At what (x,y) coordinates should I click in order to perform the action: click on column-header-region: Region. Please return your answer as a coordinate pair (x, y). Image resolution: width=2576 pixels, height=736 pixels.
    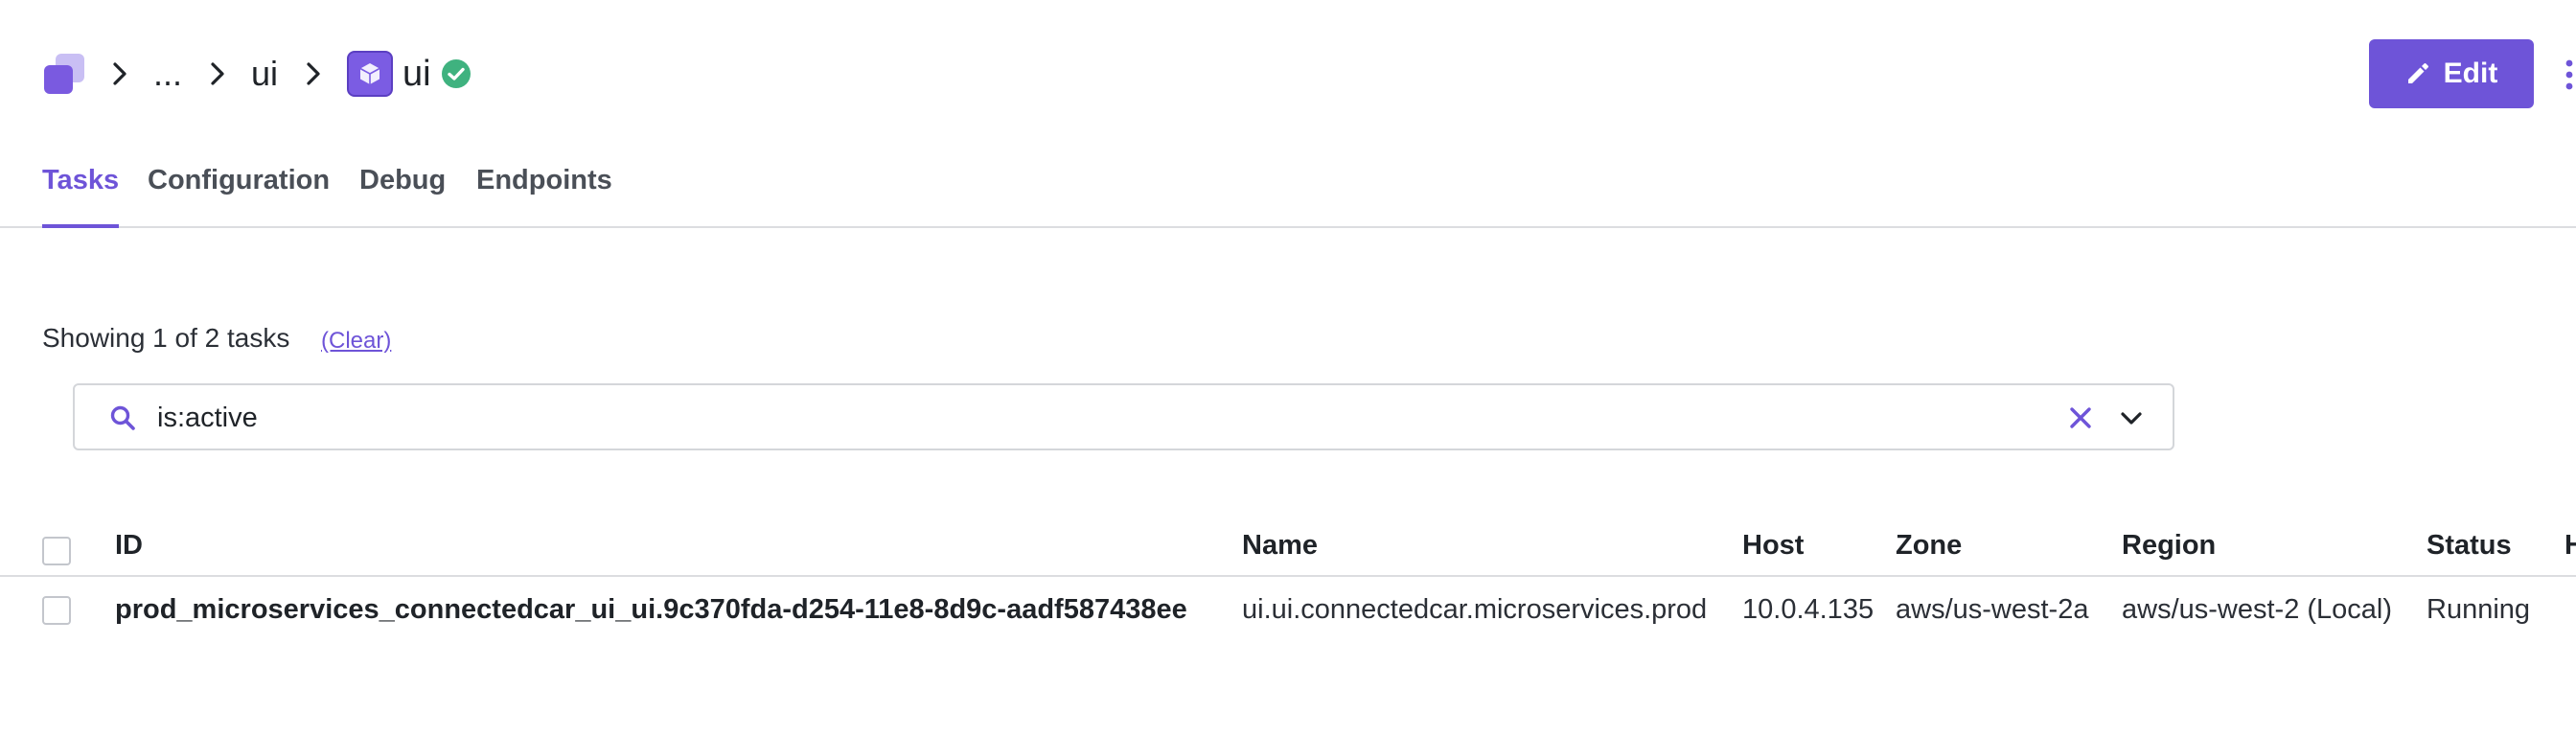
    Looking at the image, I should click on (2169, 546).